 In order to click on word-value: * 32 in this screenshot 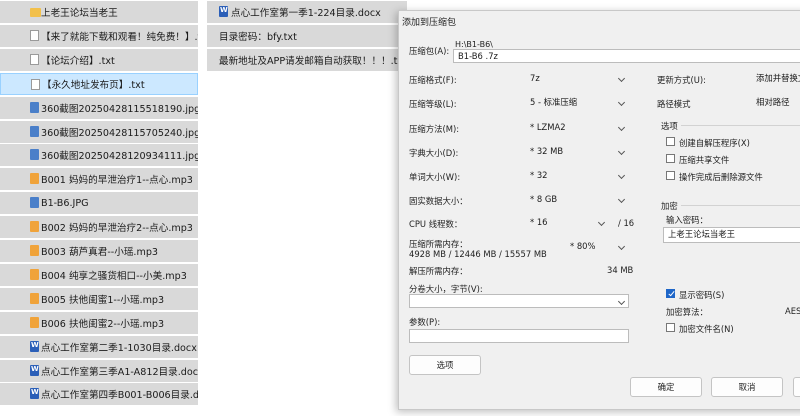, I will do `click(539, 175)`.